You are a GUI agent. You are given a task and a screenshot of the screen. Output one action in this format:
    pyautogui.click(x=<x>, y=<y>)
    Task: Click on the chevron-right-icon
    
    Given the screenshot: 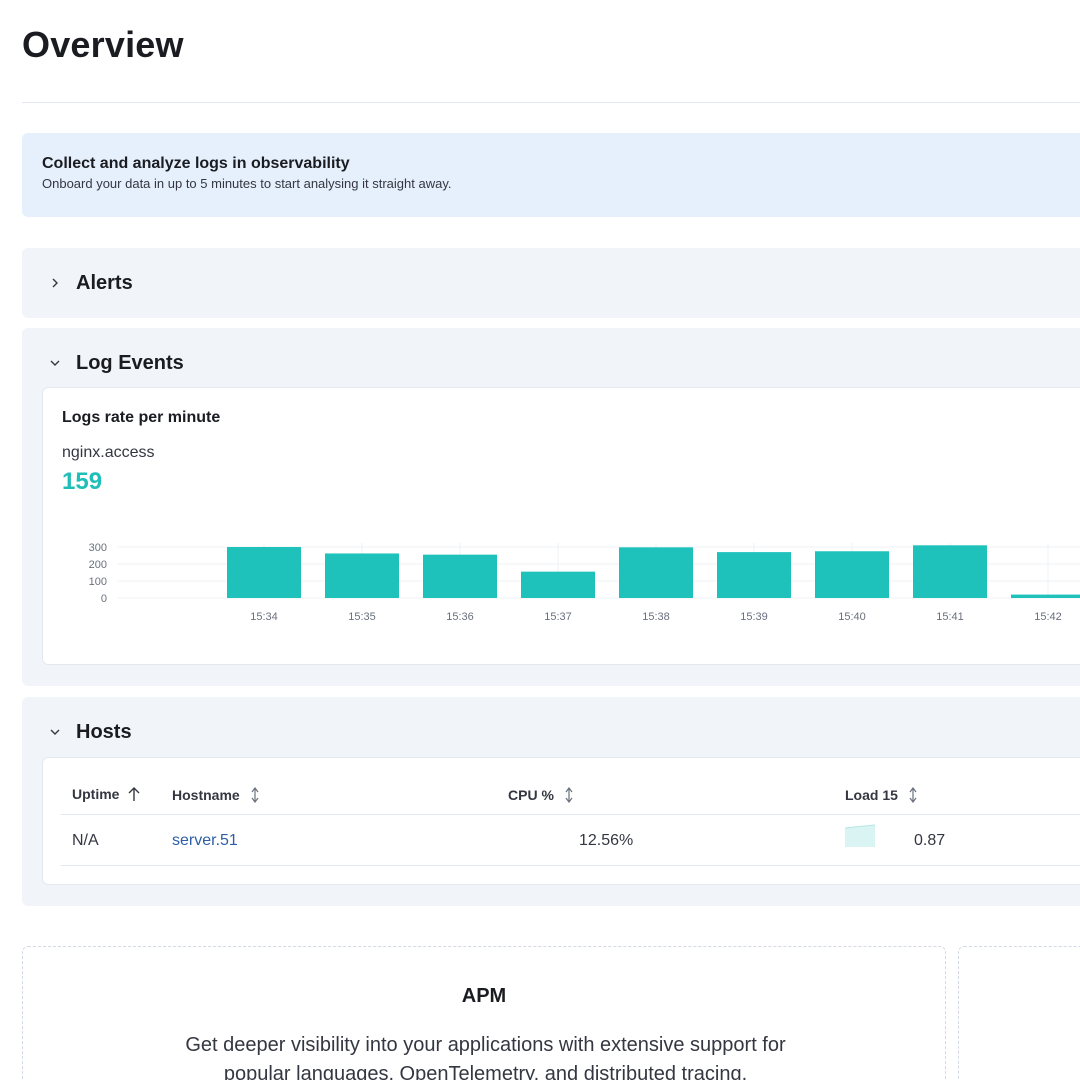 What is the action you would take?
    pyautogui.click(x=55, y=283)
    